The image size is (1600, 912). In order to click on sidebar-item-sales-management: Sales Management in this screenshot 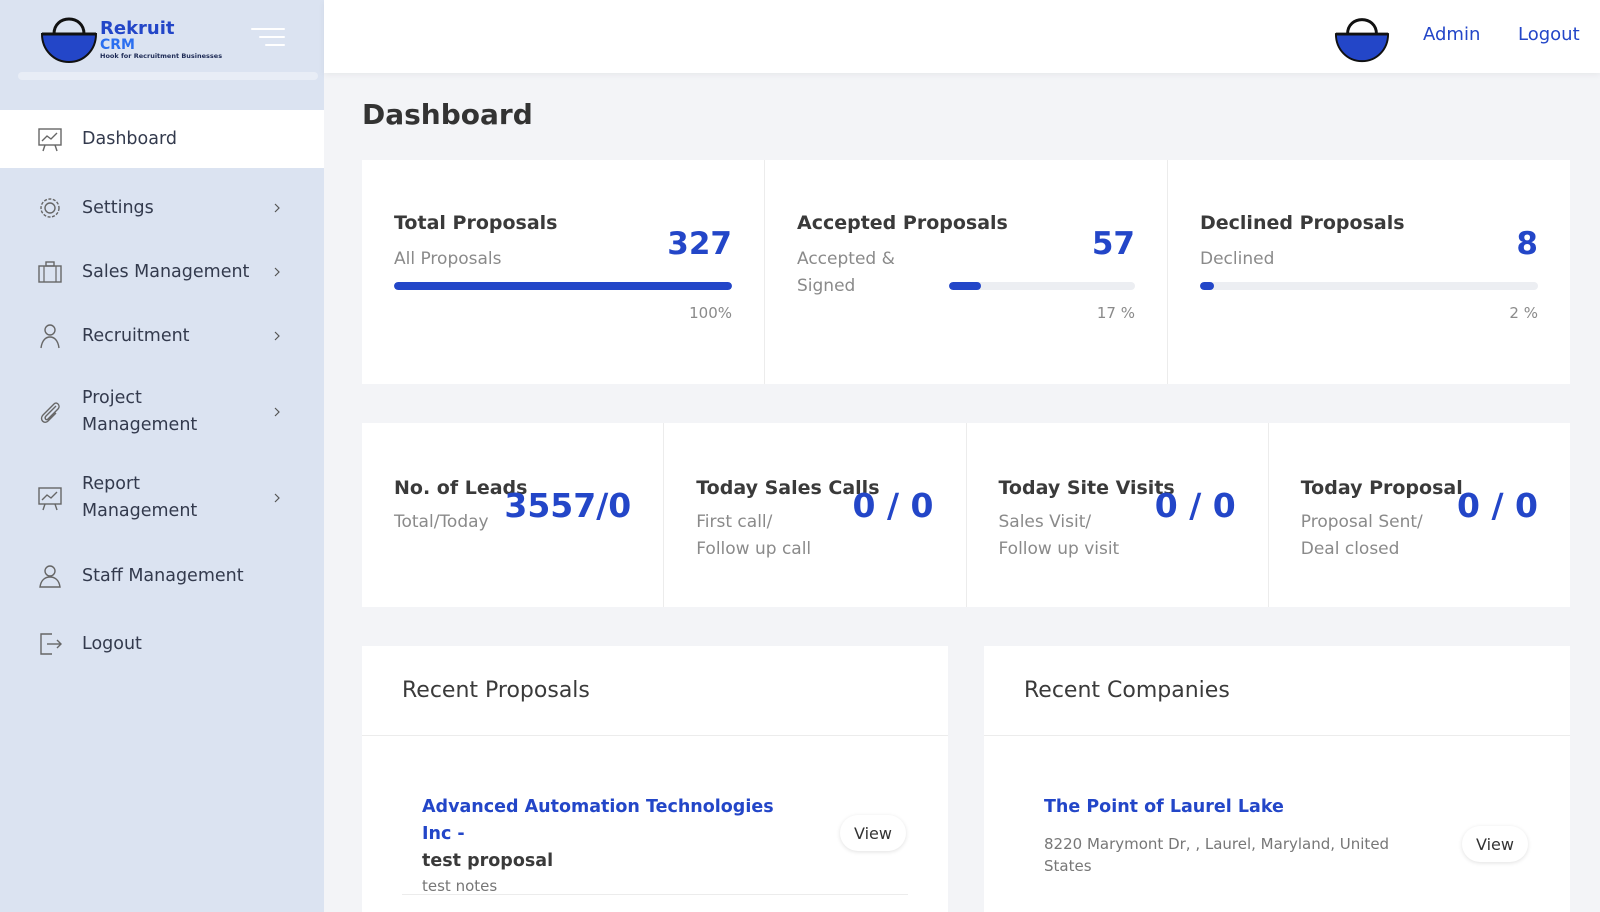, I will do `click(162, 272)`.